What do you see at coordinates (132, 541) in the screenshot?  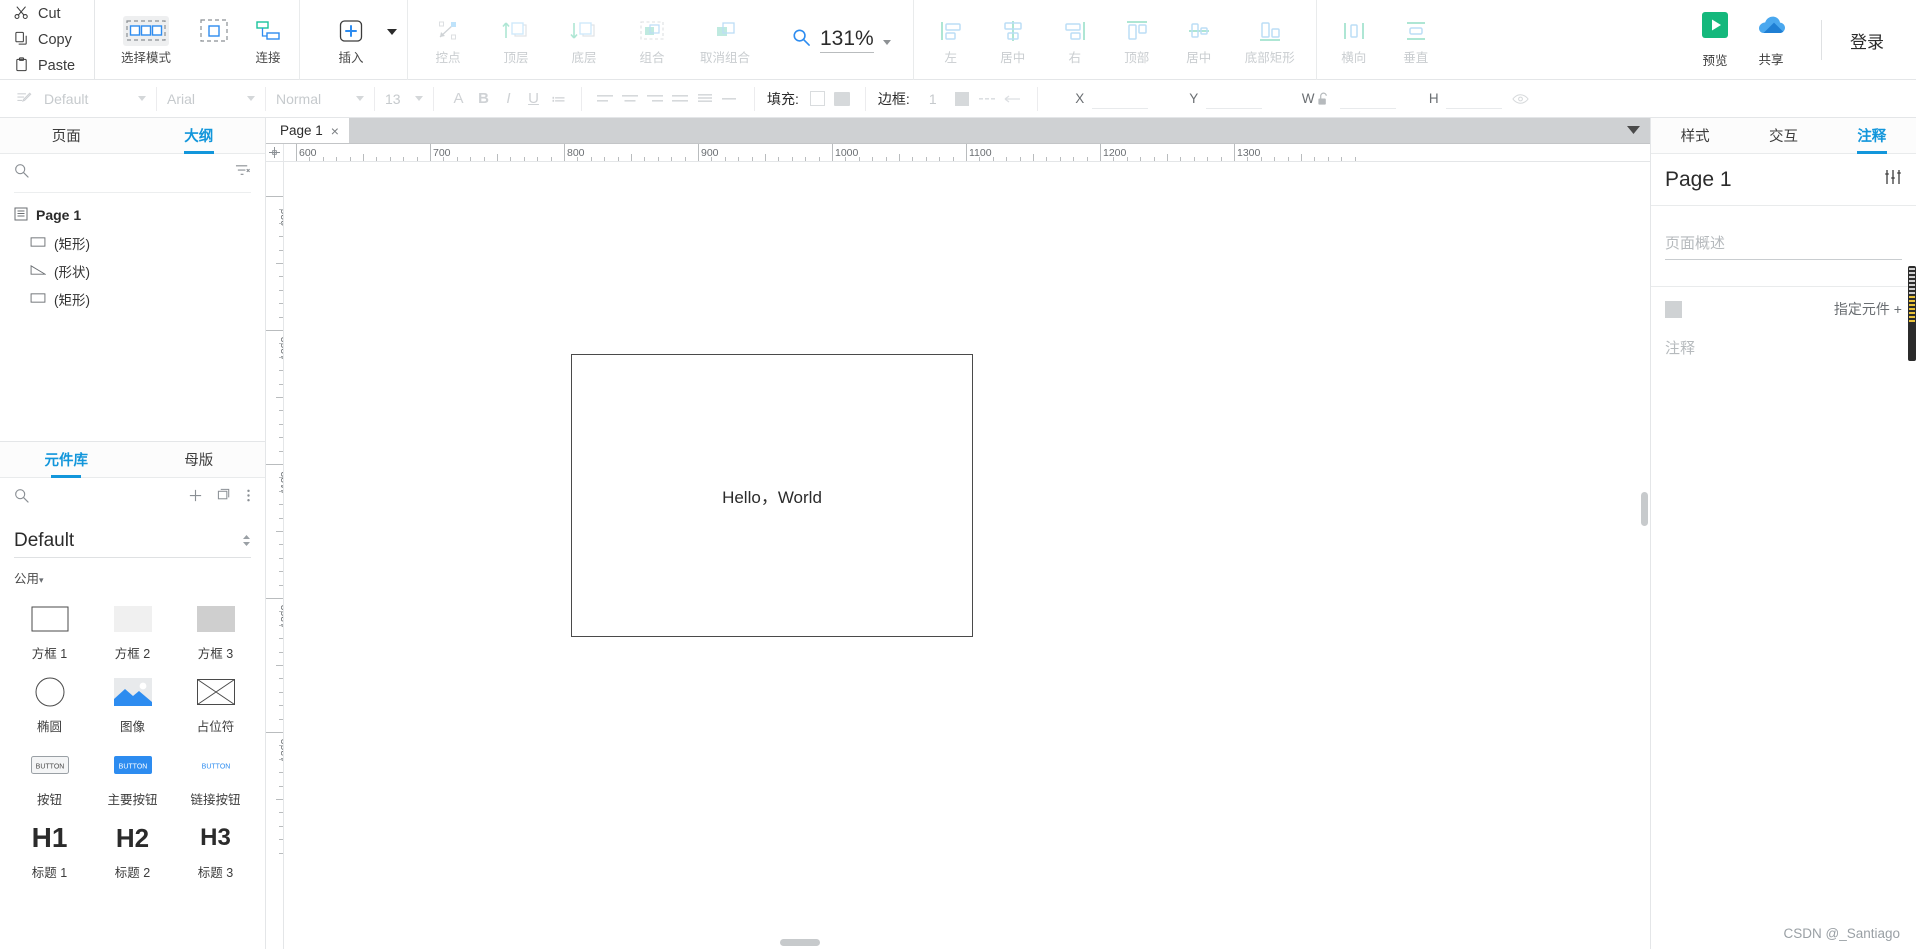 I see `library-select: Default` at bounding box center [132, 541].